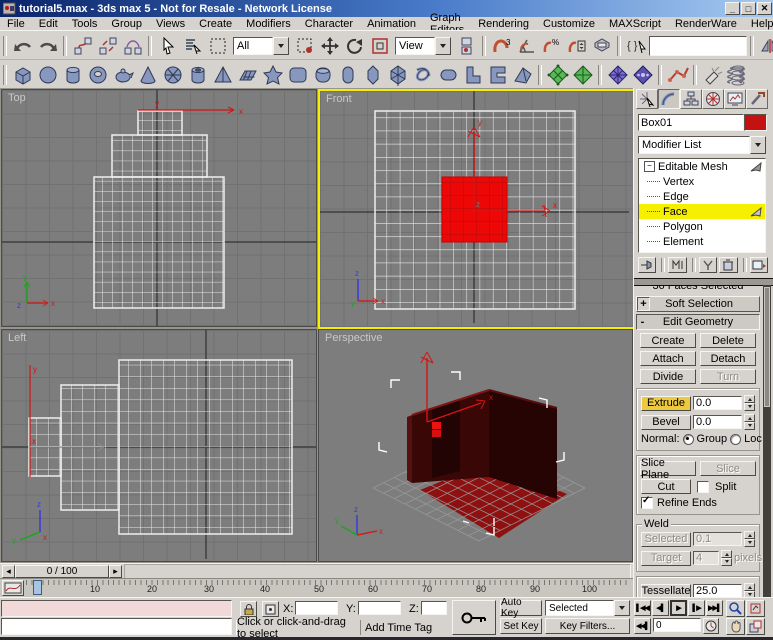  Describe the element at coordinates (712, 439) in the screenshot. I see `group-label: Group` at that location.